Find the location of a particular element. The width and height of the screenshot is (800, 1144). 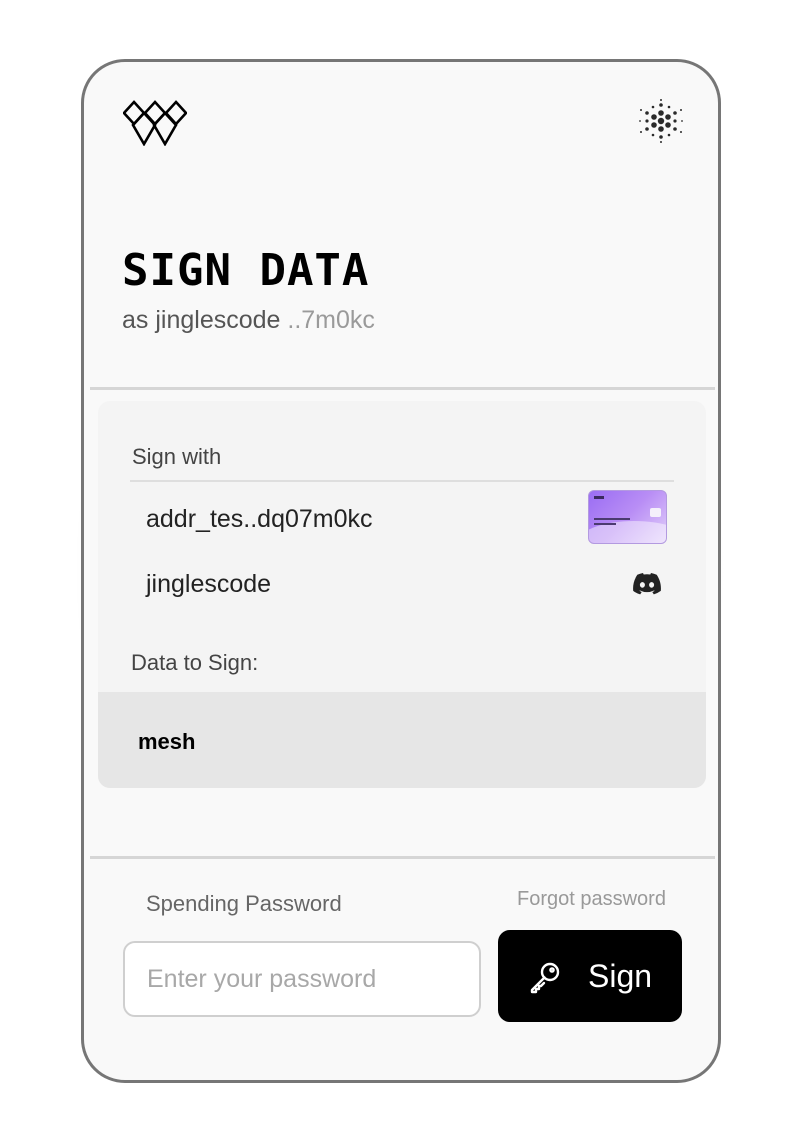

subtitle-username: as jinglescode is located at coordinates (201, 320).